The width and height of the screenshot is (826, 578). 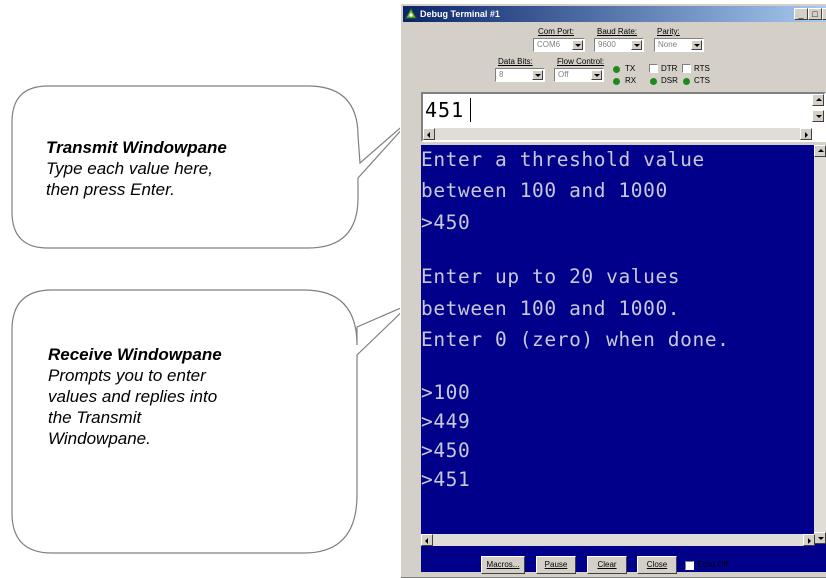 What do you see at coordinates (556, 31) in the screenshot?
I see `com-port-label: Com Port:` at bounding box center [556, 31].